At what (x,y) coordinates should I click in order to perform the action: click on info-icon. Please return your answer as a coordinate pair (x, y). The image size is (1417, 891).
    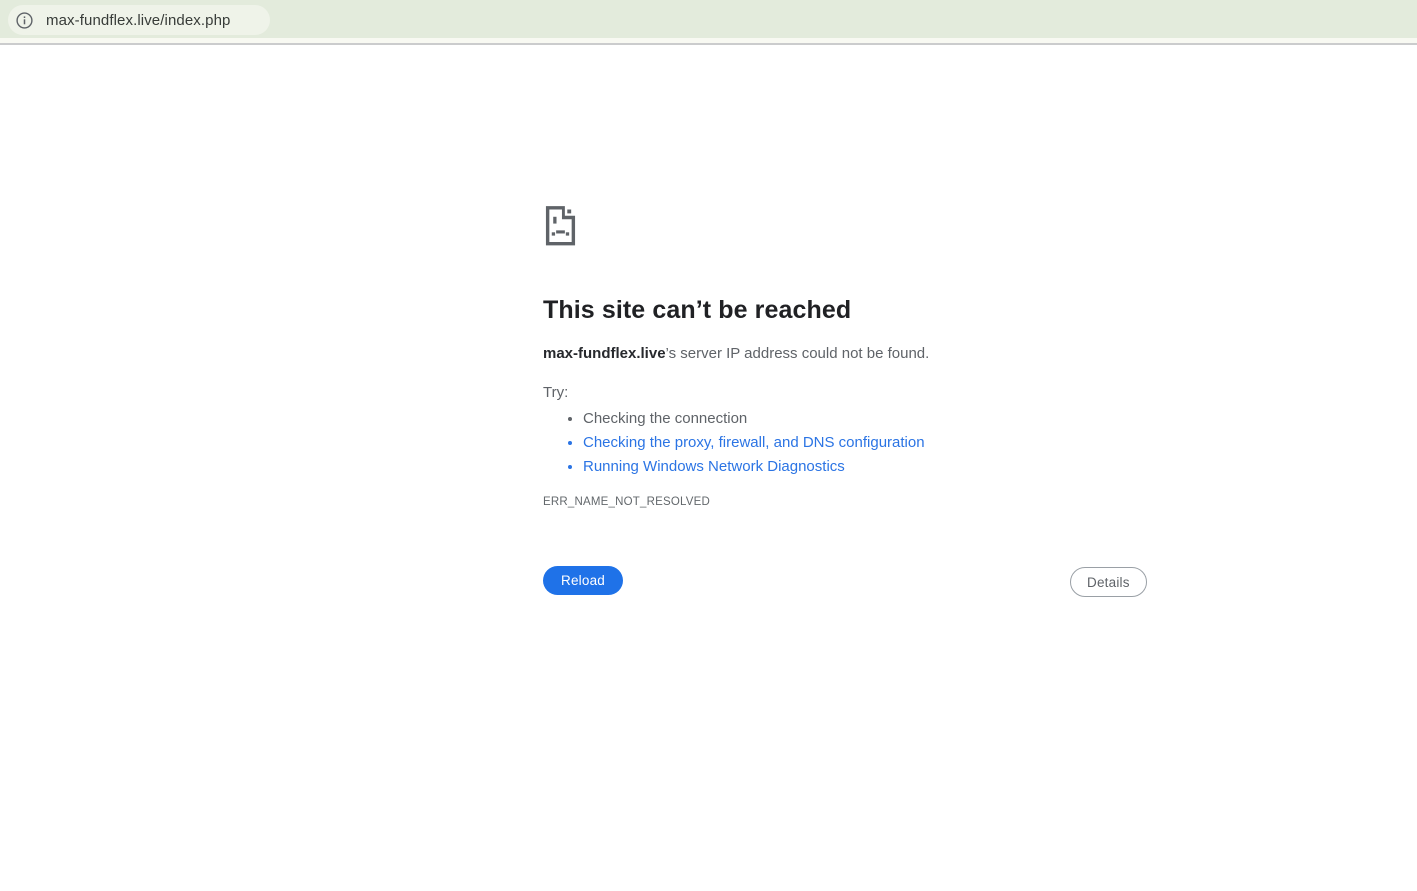
    Looking at the image, I should click on (24, 20).